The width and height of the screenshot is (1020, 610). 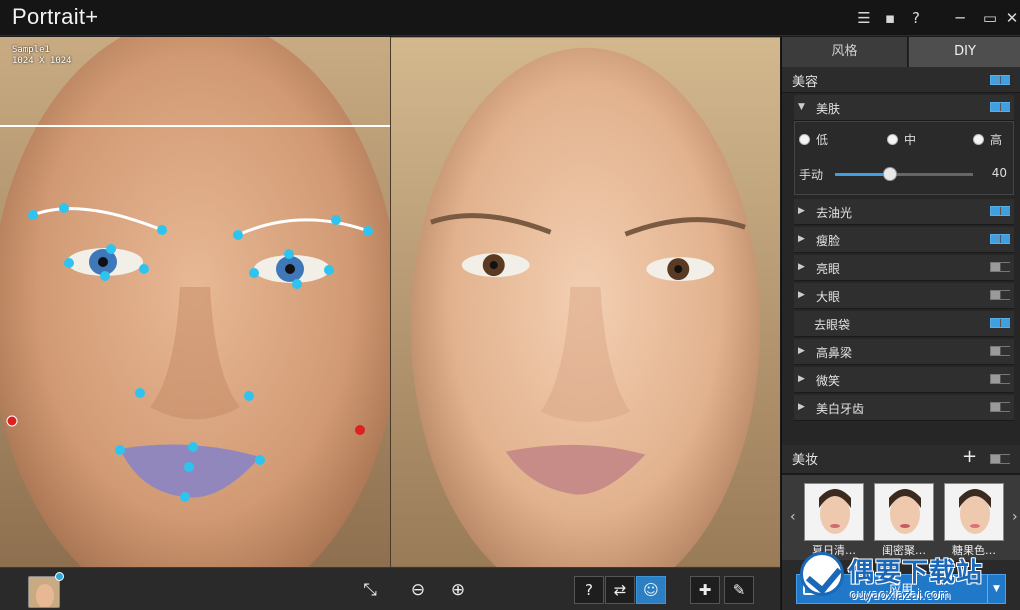 What do you see at coordinates (822, 574) in the screenshot?
I see `watermark-logo-icon` at bounding box center [822, 574].